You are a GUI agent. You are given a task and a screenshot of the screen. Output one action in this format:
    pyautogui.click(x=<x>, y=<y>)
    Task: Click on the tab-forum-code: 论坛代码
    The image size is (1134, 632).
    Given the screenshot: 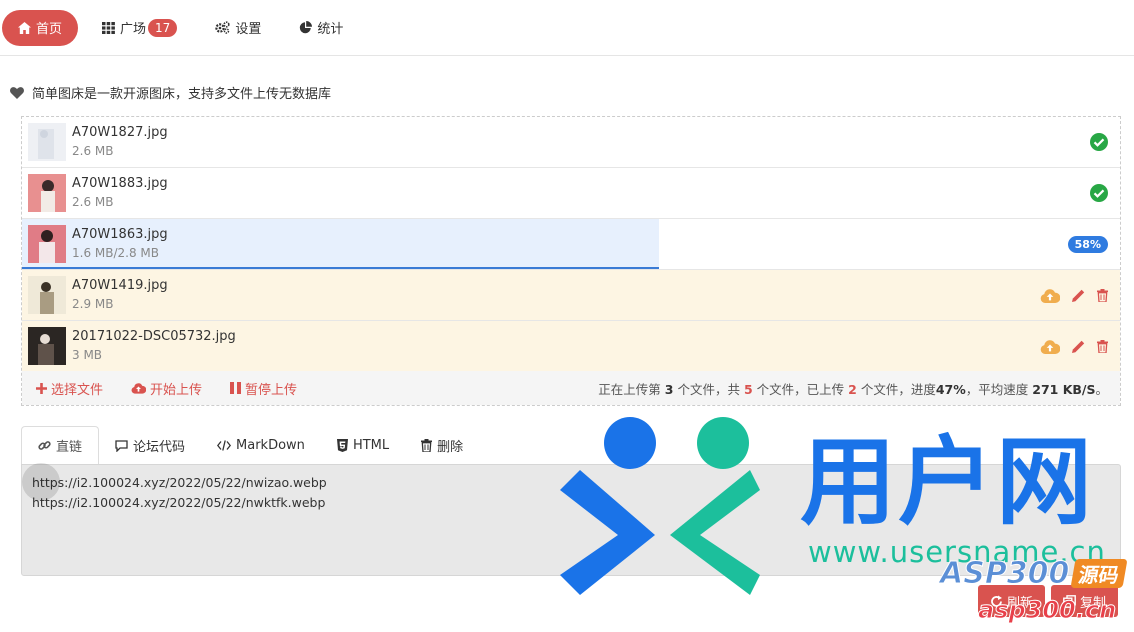 What is the action you would take?
    pyautogui.click(x=150, y=445)
    